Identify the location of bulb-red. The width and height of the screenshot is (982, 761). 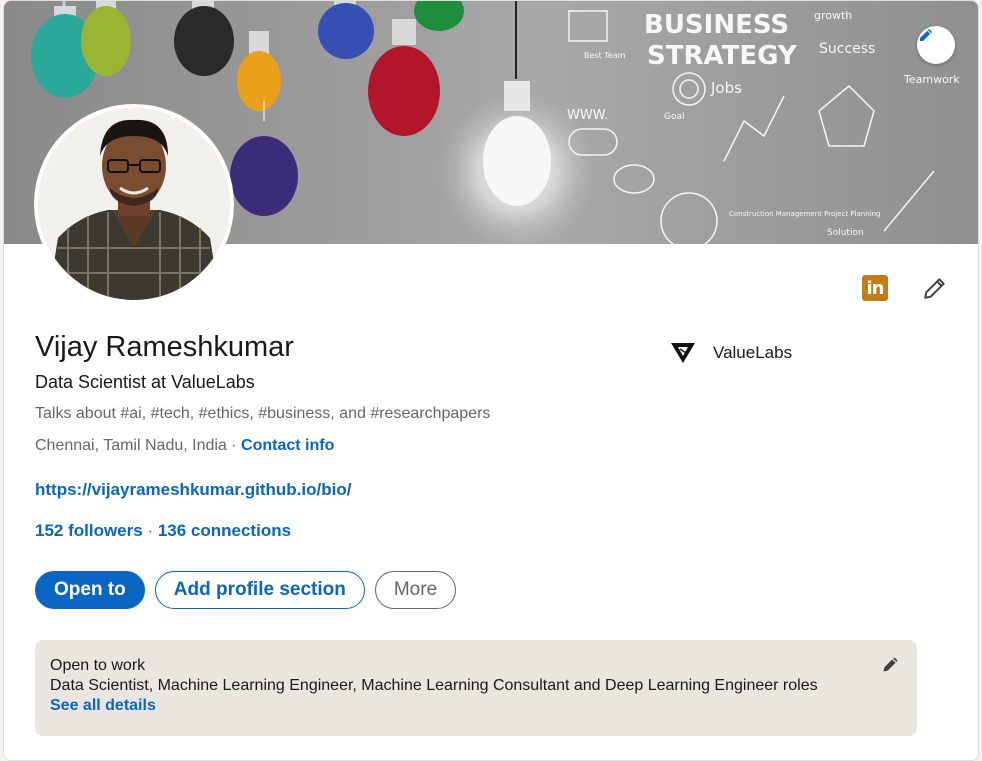
(404, 77).